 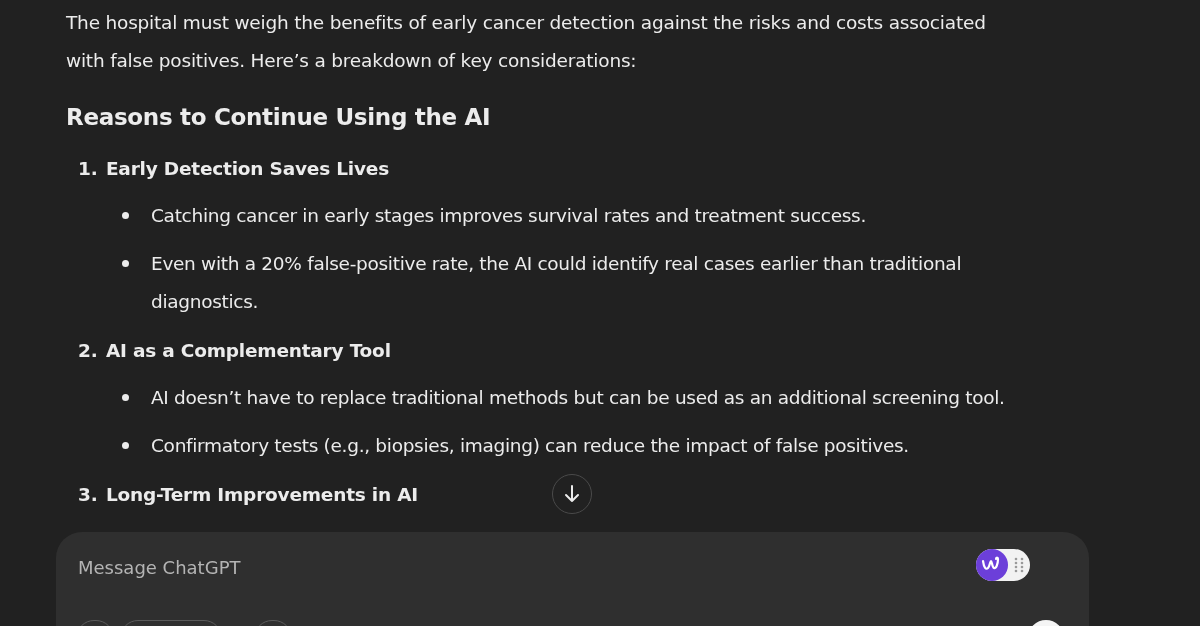 What do you see at coordinates (247, 168) in the screenshot?
I see `list-item-title: Early Detection Saves Lives` at bounding box center [247, 168].